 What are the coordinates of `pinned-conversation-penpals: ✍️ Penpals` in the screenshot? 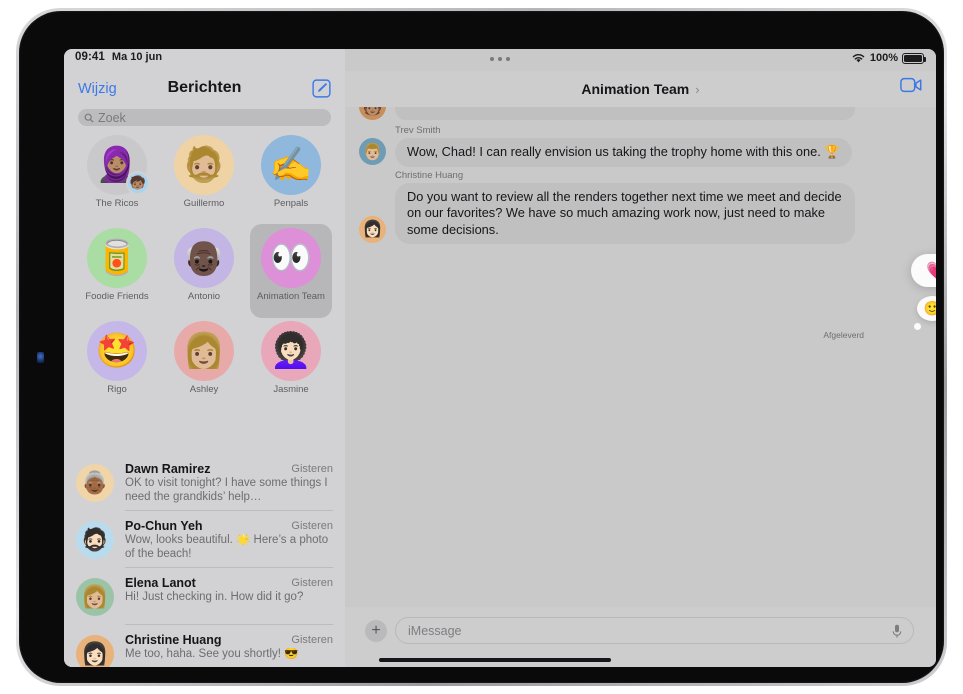 It's located at (291, 178).